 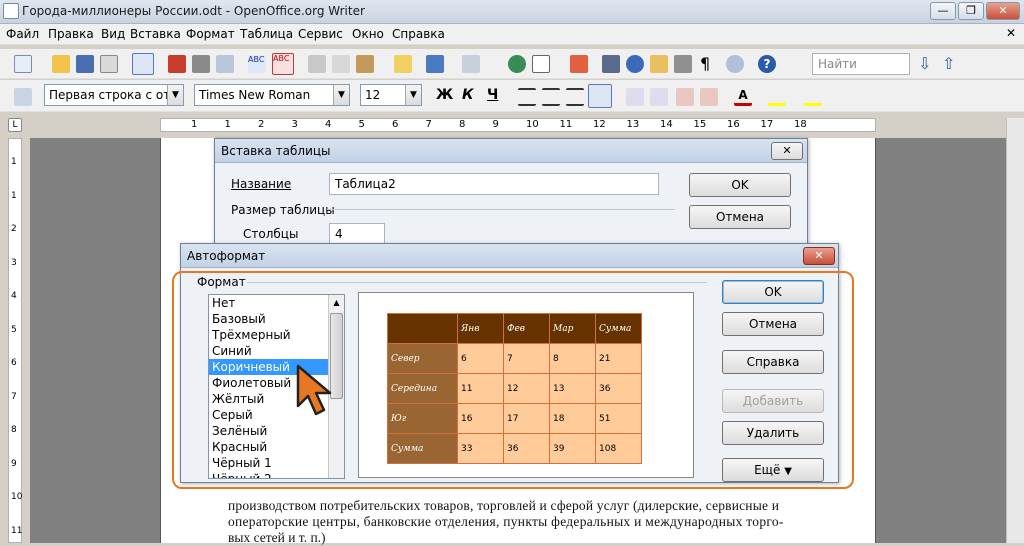 What do you see at coordinates (861, 64) in the screenshot?
I see `find-input: Найти` at bounding box center [861, 64].